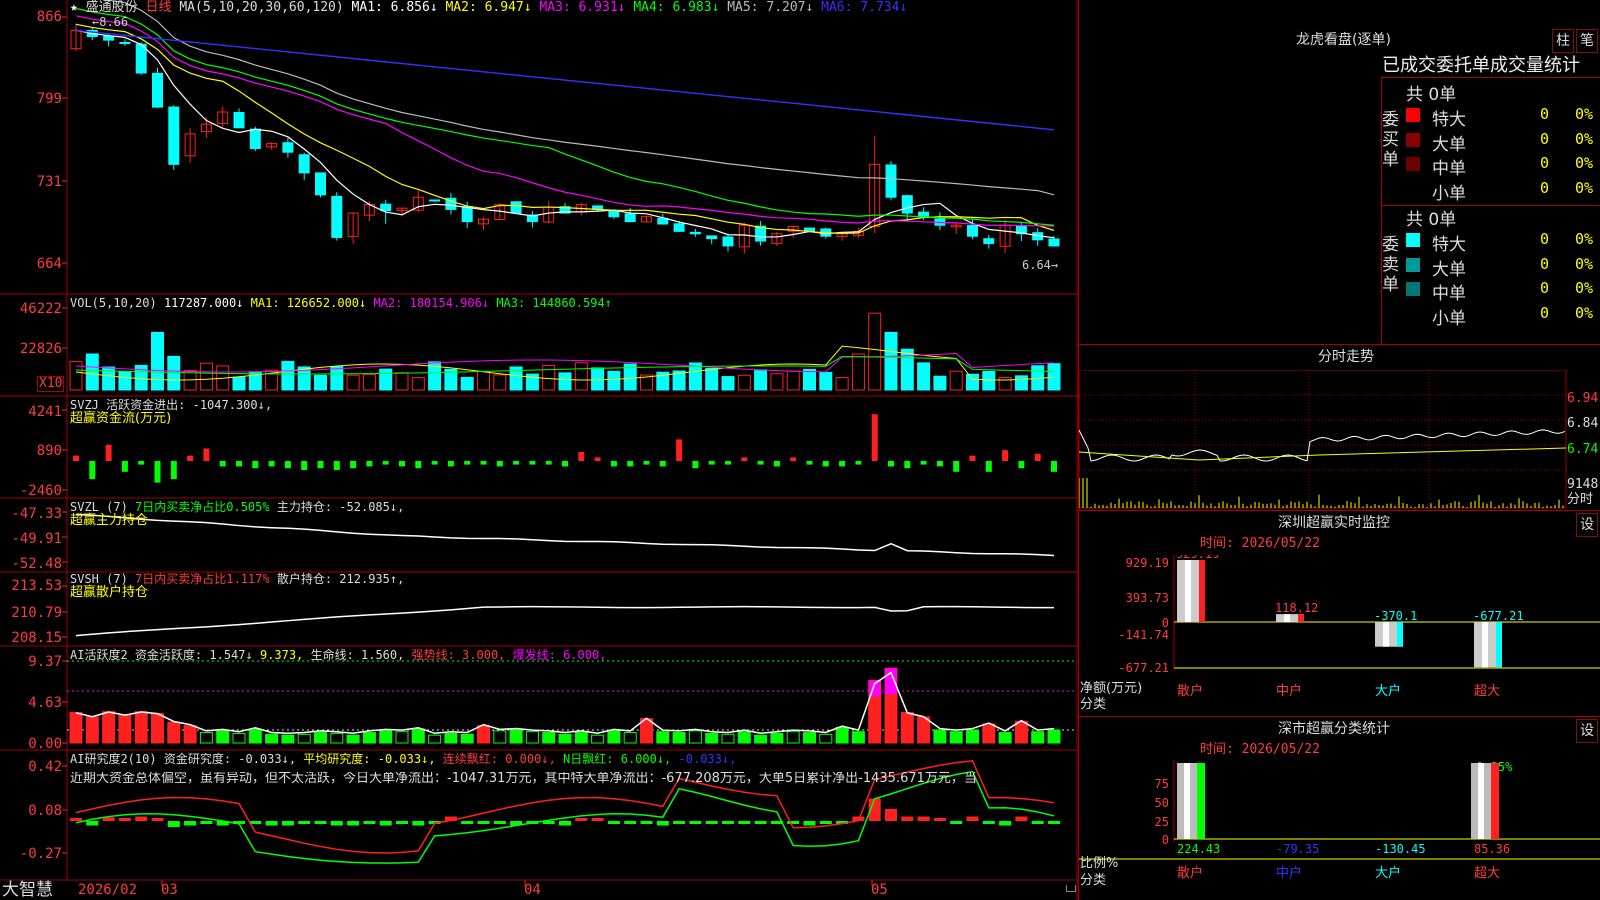  What do you see at coordinates (1339, 344) in the screenshot?
I see `panel-divider` at bounding box center [1339, 344].